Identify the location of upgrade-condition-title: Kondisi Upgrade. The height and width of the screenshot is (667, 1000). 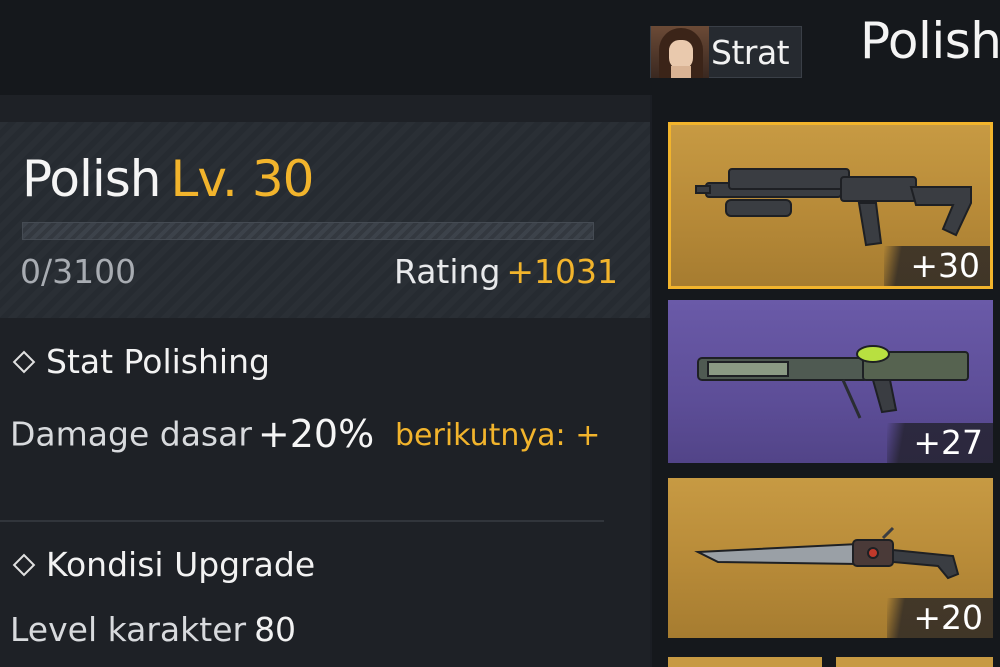
(181, 564).